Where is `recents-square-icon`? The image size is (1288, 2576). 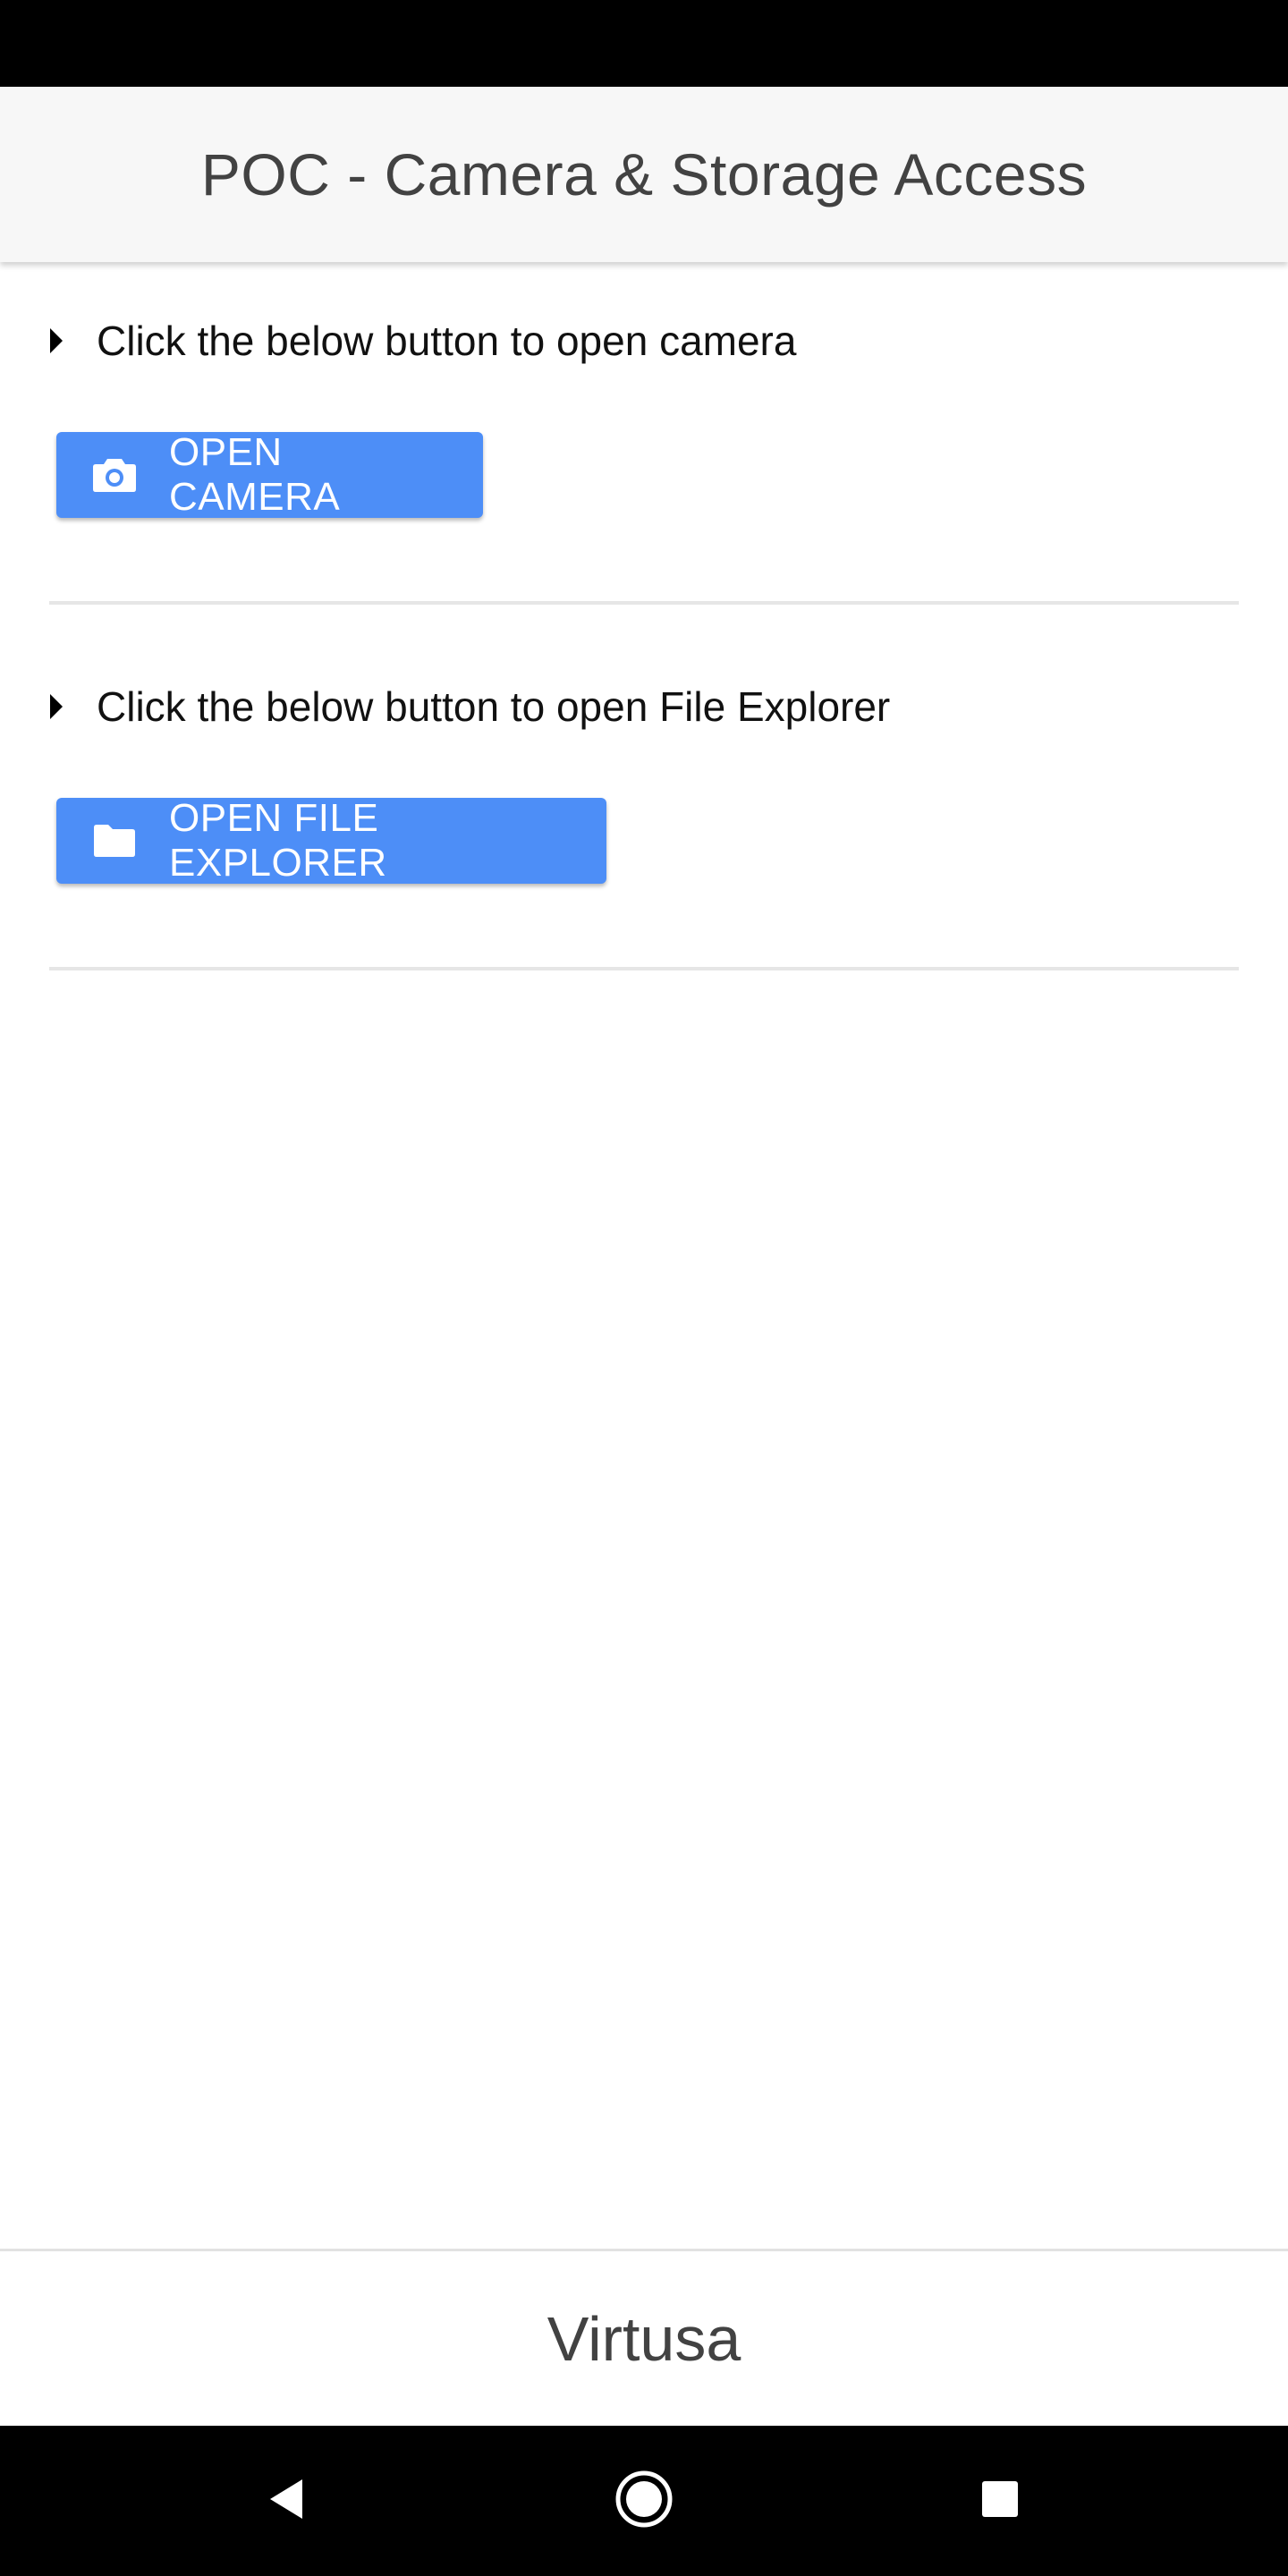
recents-square-icon is located at coordinates (1000, 2501).